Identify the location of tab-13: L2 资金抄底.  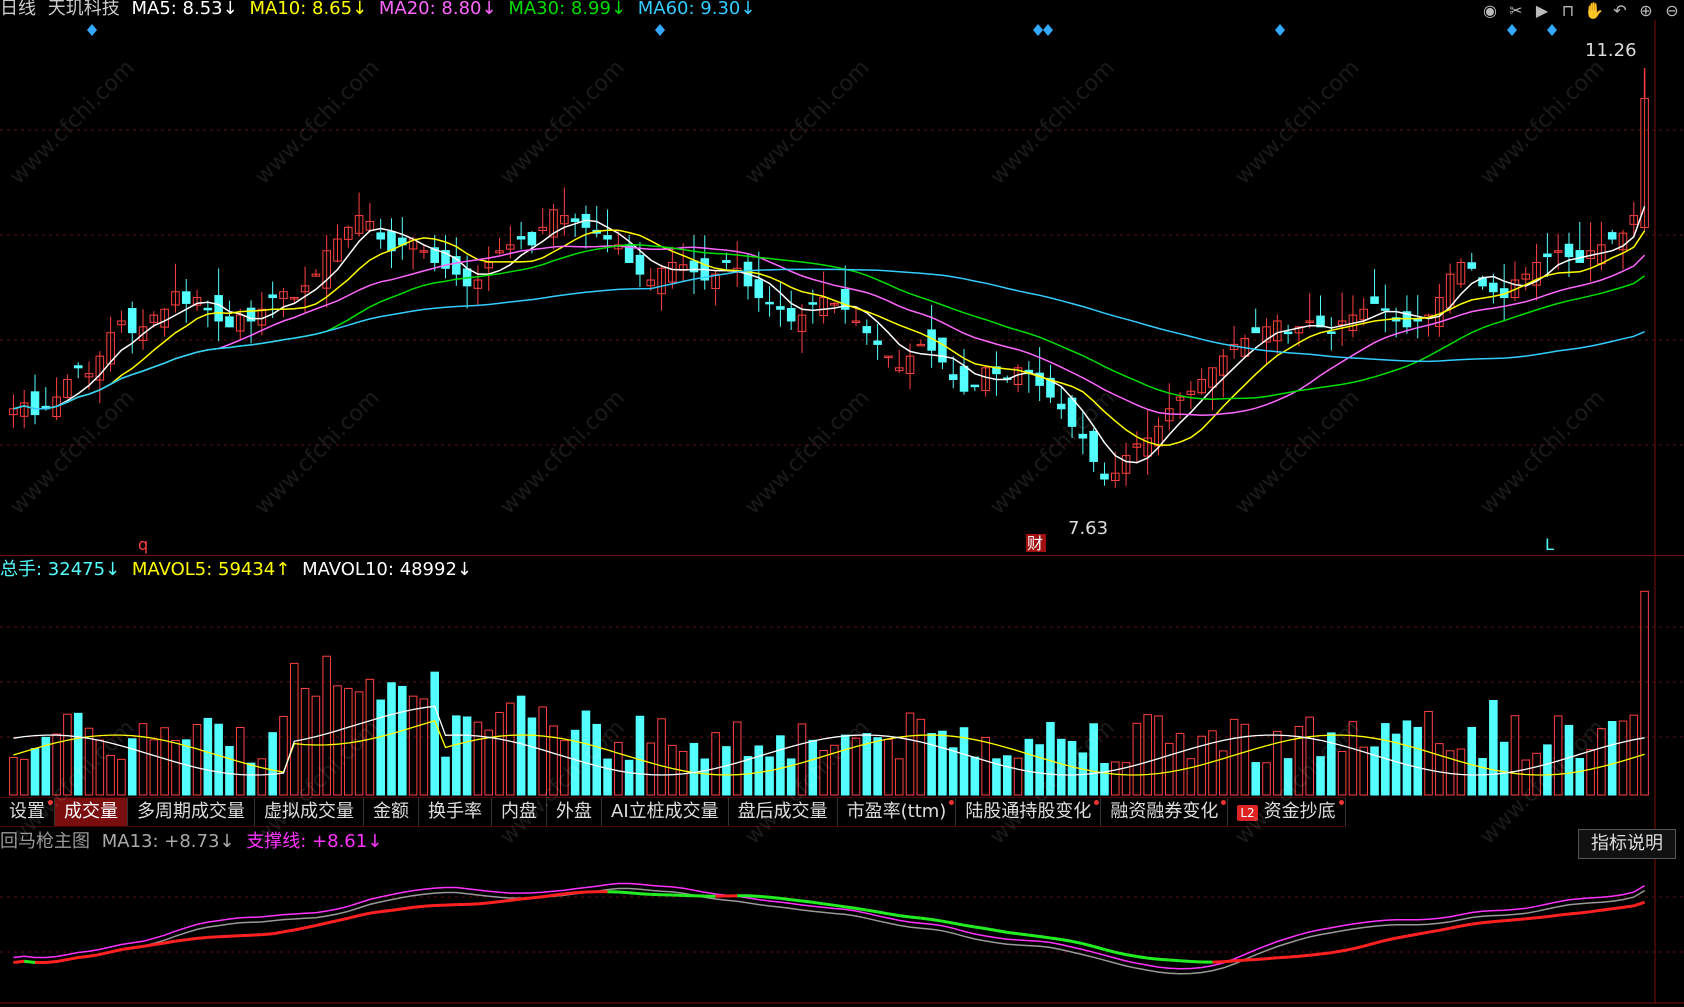
(1287, 812).